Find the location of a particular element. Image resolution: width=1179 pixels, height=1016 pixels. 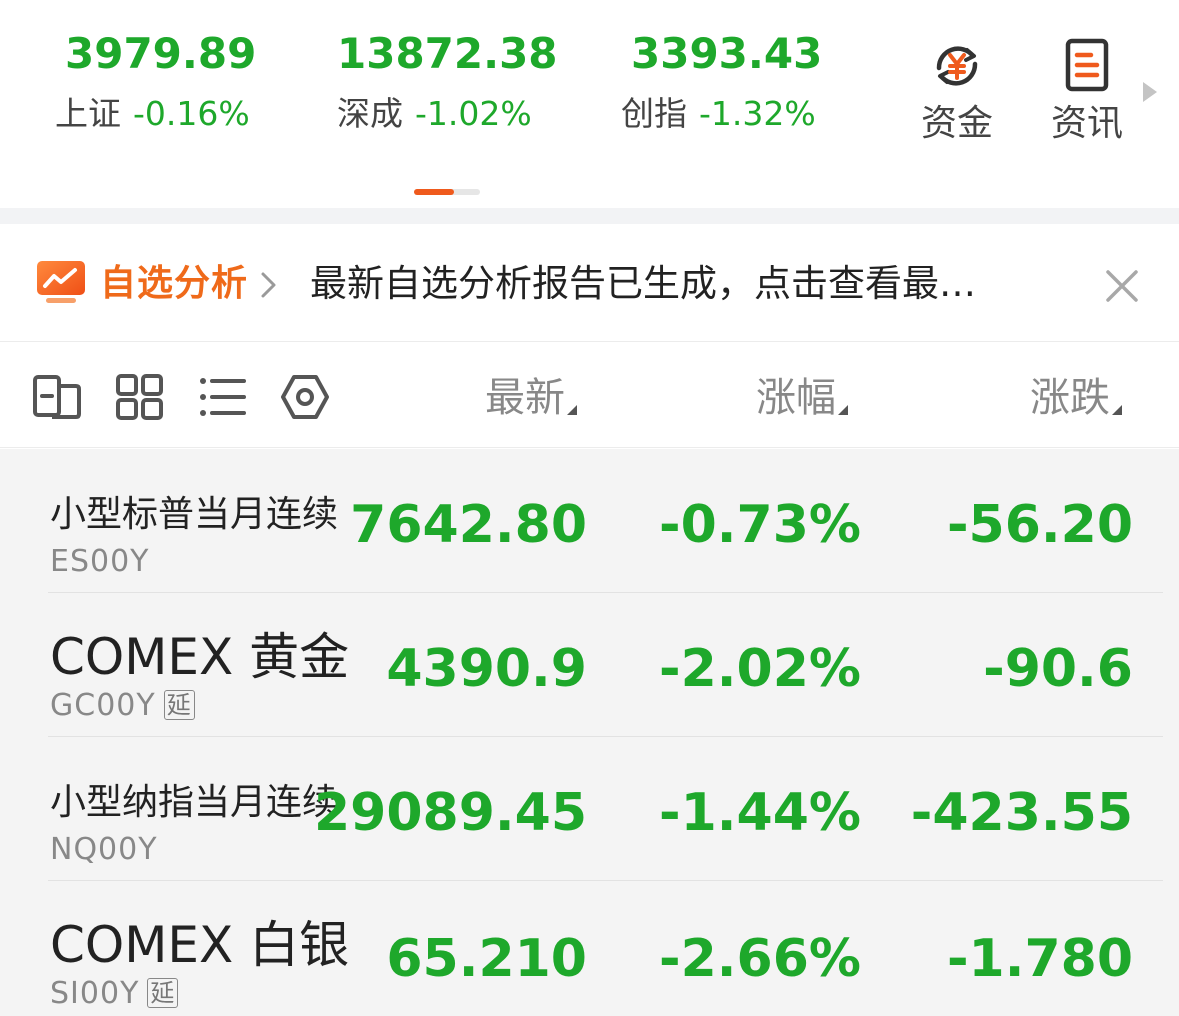

capital-label: 资金 is located at coordinates (956, 123).